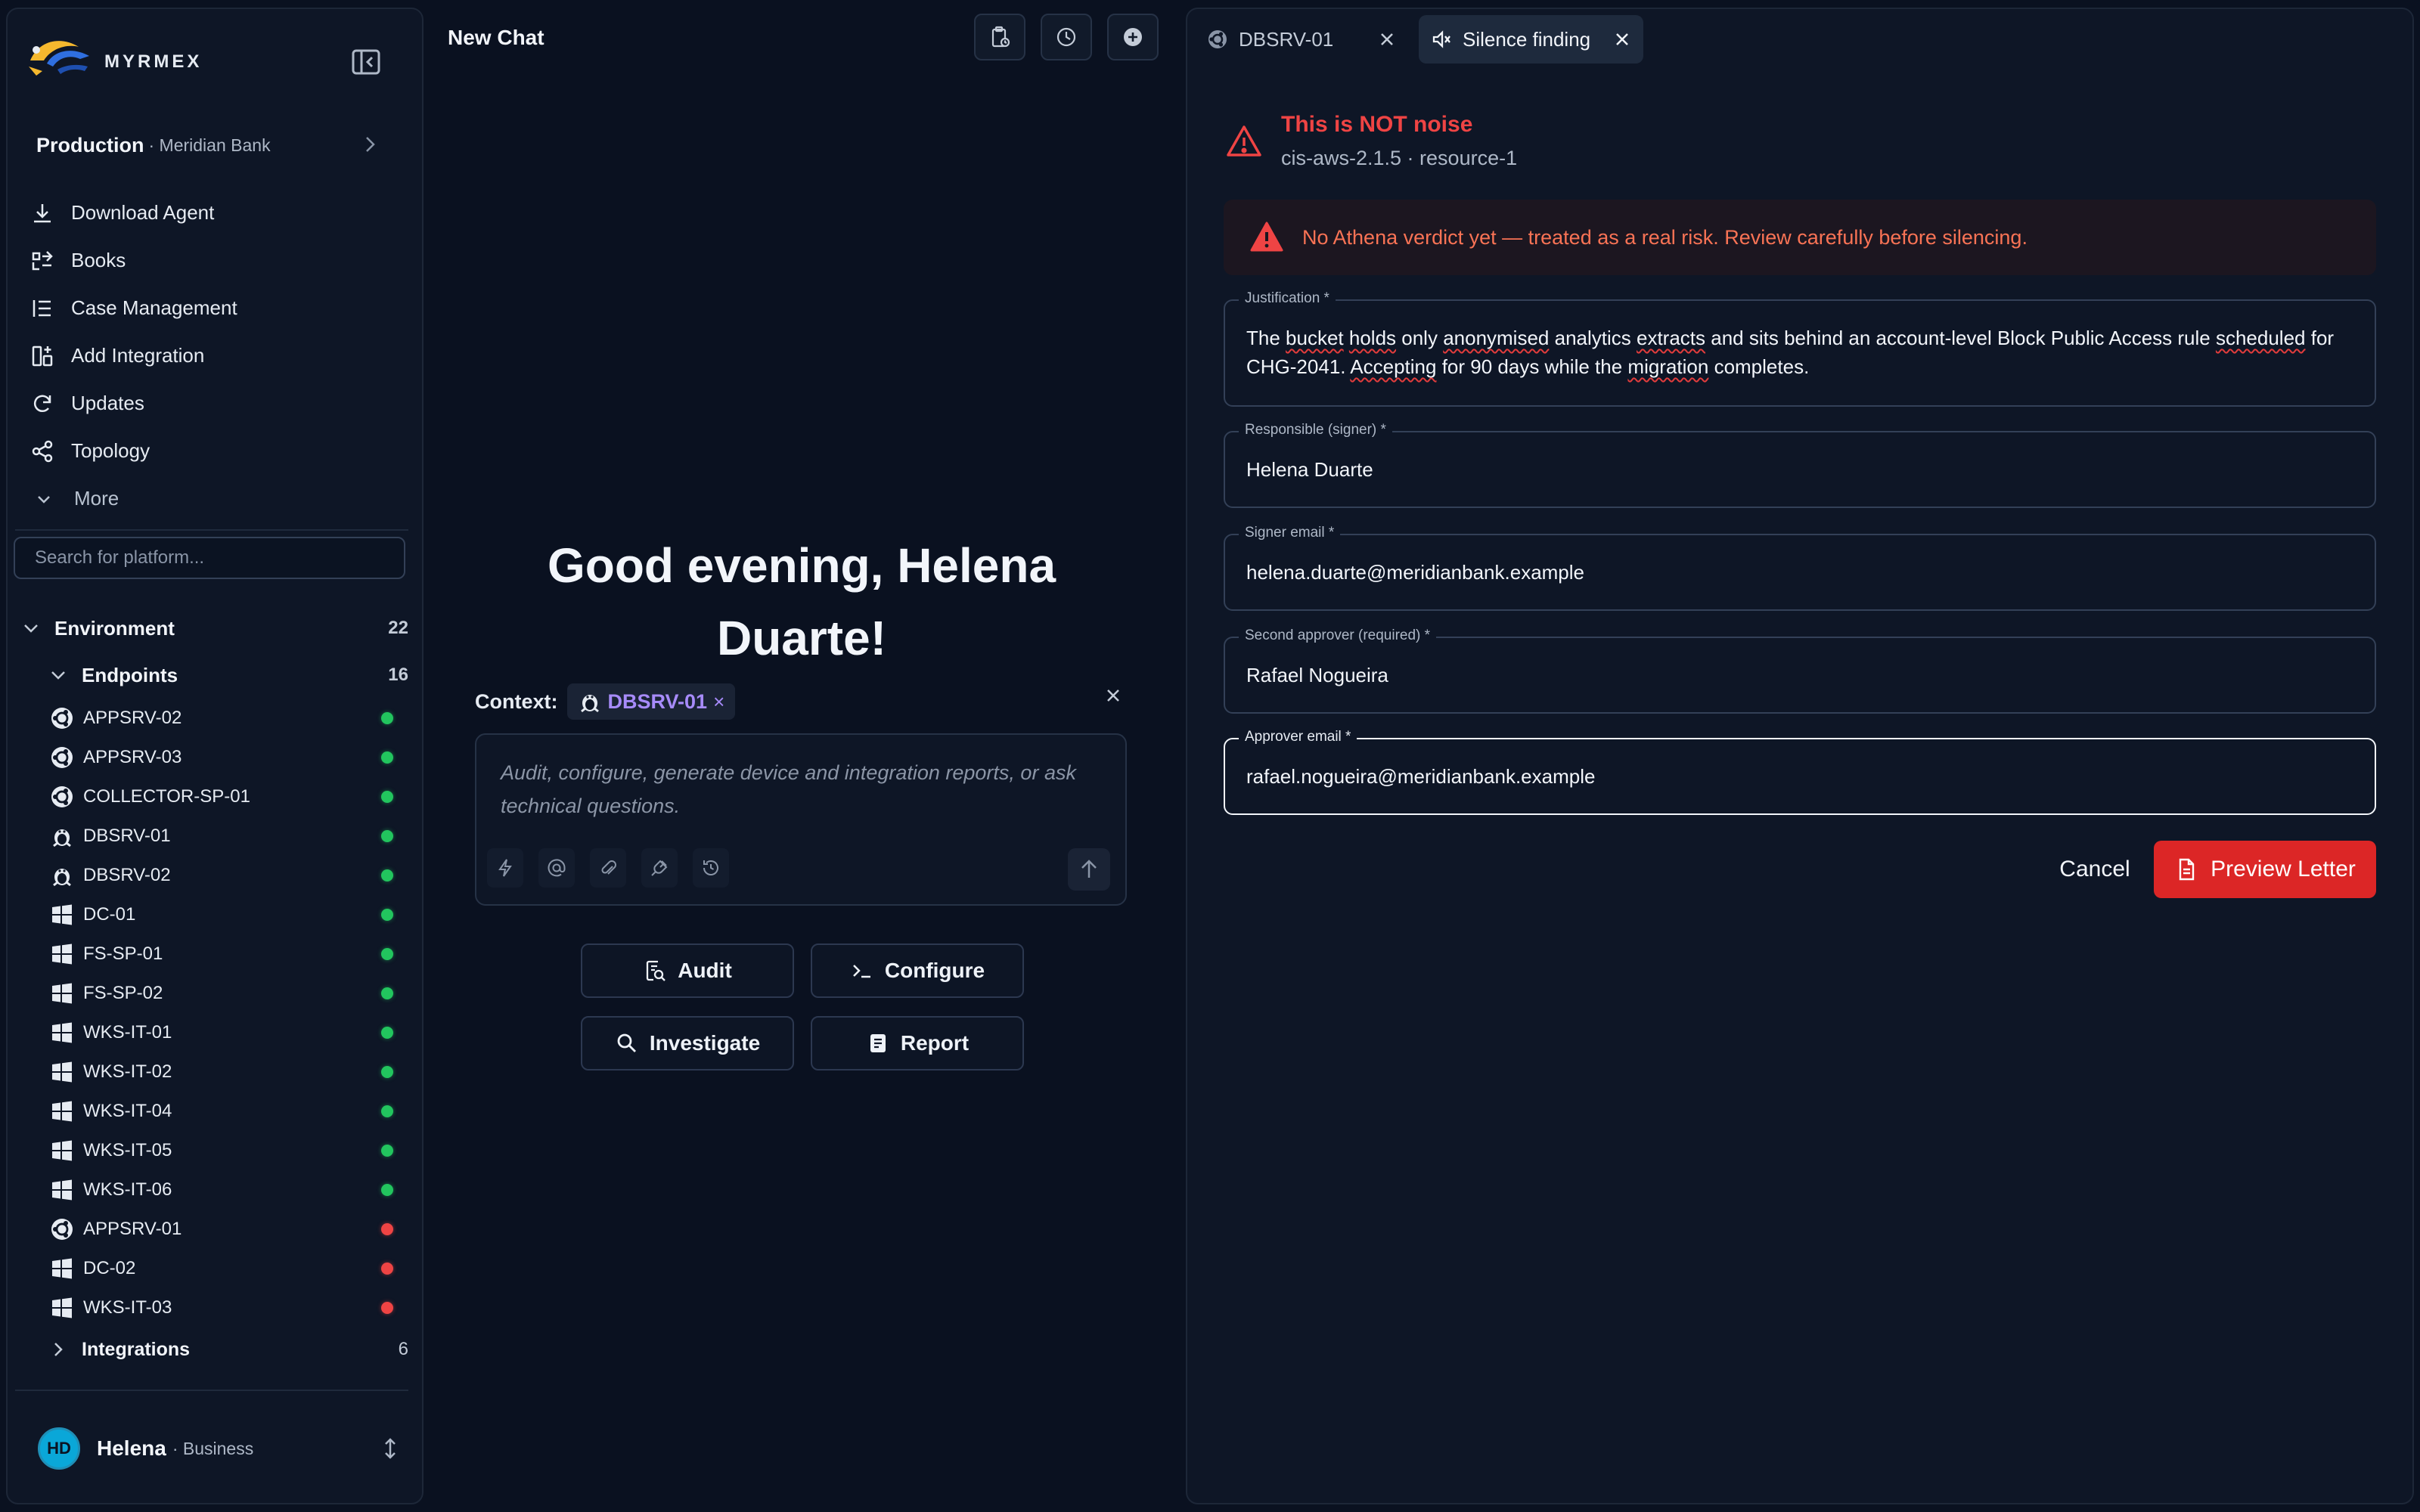  Describe the element at coordinates (556, 868) in the screenshot. I see `mention-button` at that location.